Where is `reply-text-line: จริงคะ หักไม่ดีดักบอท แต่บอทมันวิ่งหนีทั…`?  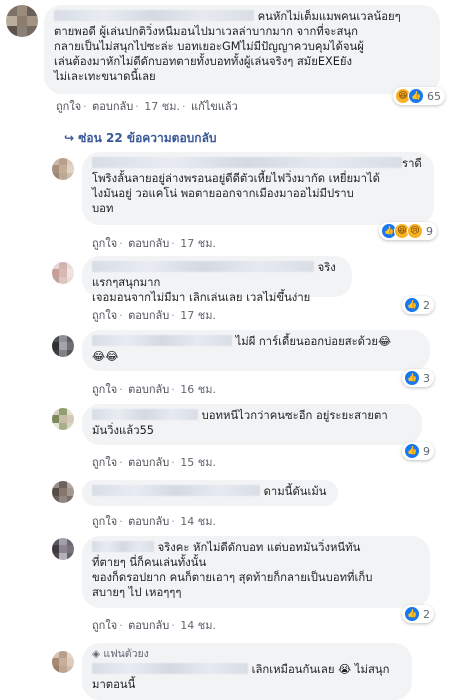 reply-text-line: จริงคะ หักไม่ดีดักบอท แต่บอทมันวิ่งหนีทั… is located at coordinates (259, 547).